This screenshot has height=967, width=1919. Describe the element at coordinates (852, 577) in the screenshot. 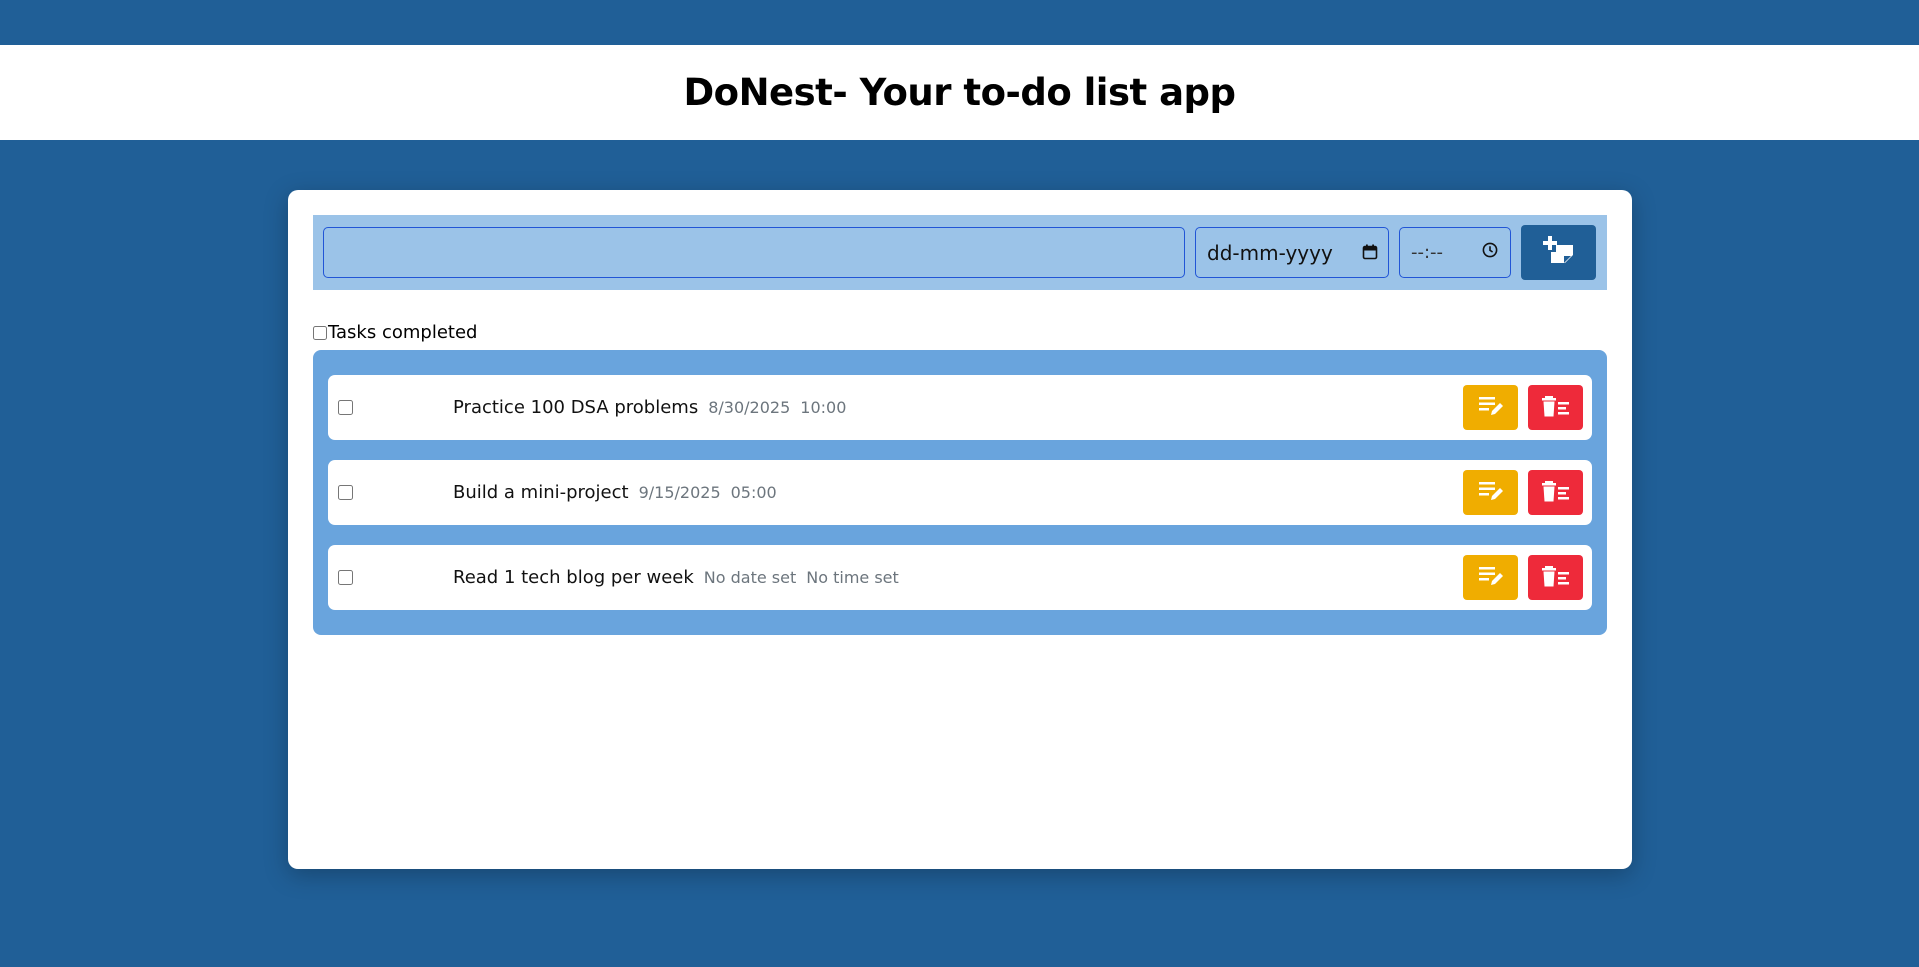

I see `task-time: No time set` at that location.